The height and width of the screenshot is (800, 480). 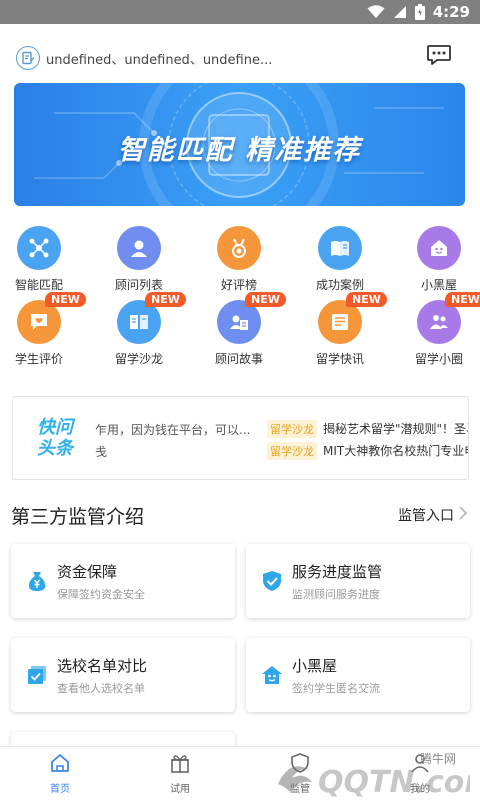 What do you see at coordinates (60, 765) in the screenshot?
I see `home-icon` at bounding box center [60, 765].